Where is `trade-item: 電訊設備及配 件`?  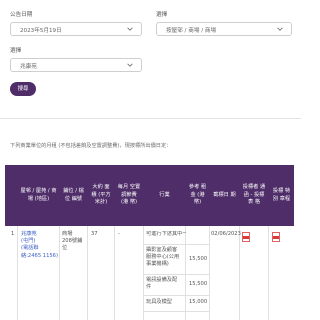
trade-item: 電訊設備及配 件 is located at coordinates (162, 284).